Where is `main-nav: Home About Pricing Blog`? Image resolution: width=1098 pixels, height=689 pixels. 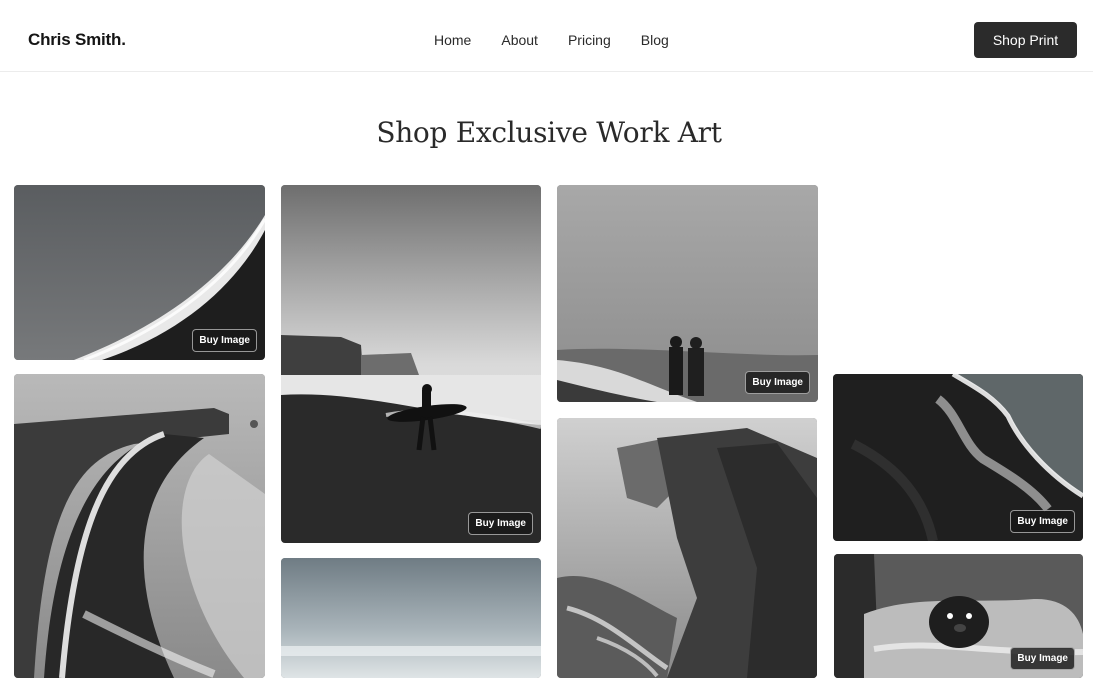
main-nav: Home About Pricing Blog is located at coordinates (551, 40).